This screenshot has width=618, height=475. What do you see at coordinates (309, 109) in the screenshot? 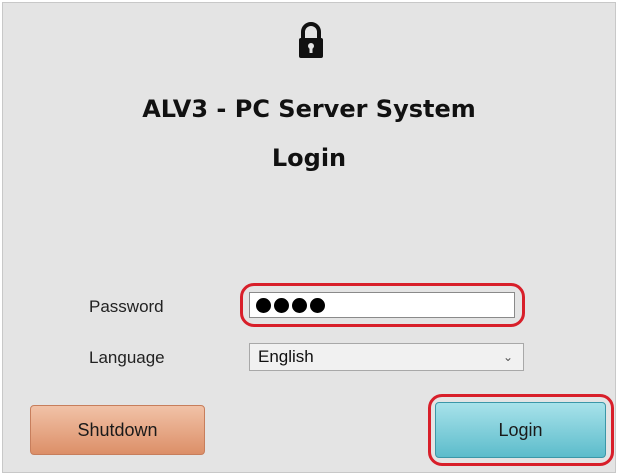
I see `page-title: ALV3 - PC Server System` at bounding box center [309, 109].